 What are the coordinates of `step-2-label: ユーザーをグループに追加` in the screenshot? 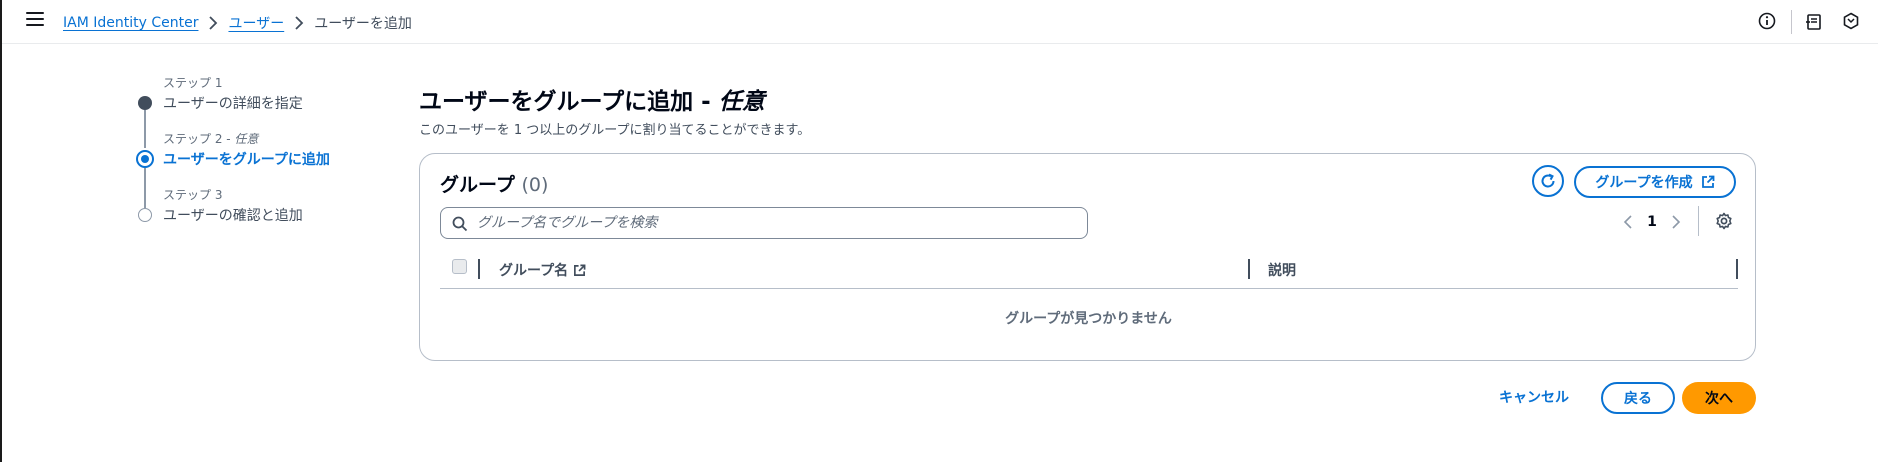 It's located at (246, 160).